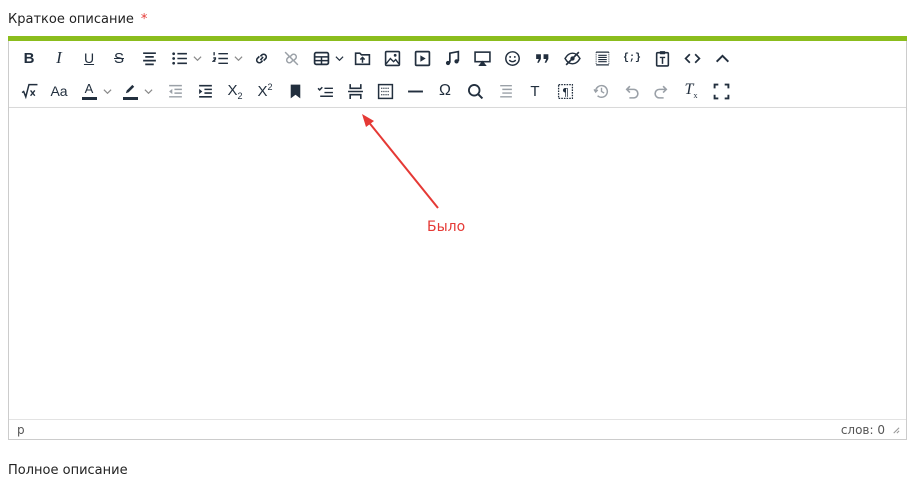 The height and width of the screenshot is (479, 920). I want to click on word-count: слов: 0, so click(863, 430).